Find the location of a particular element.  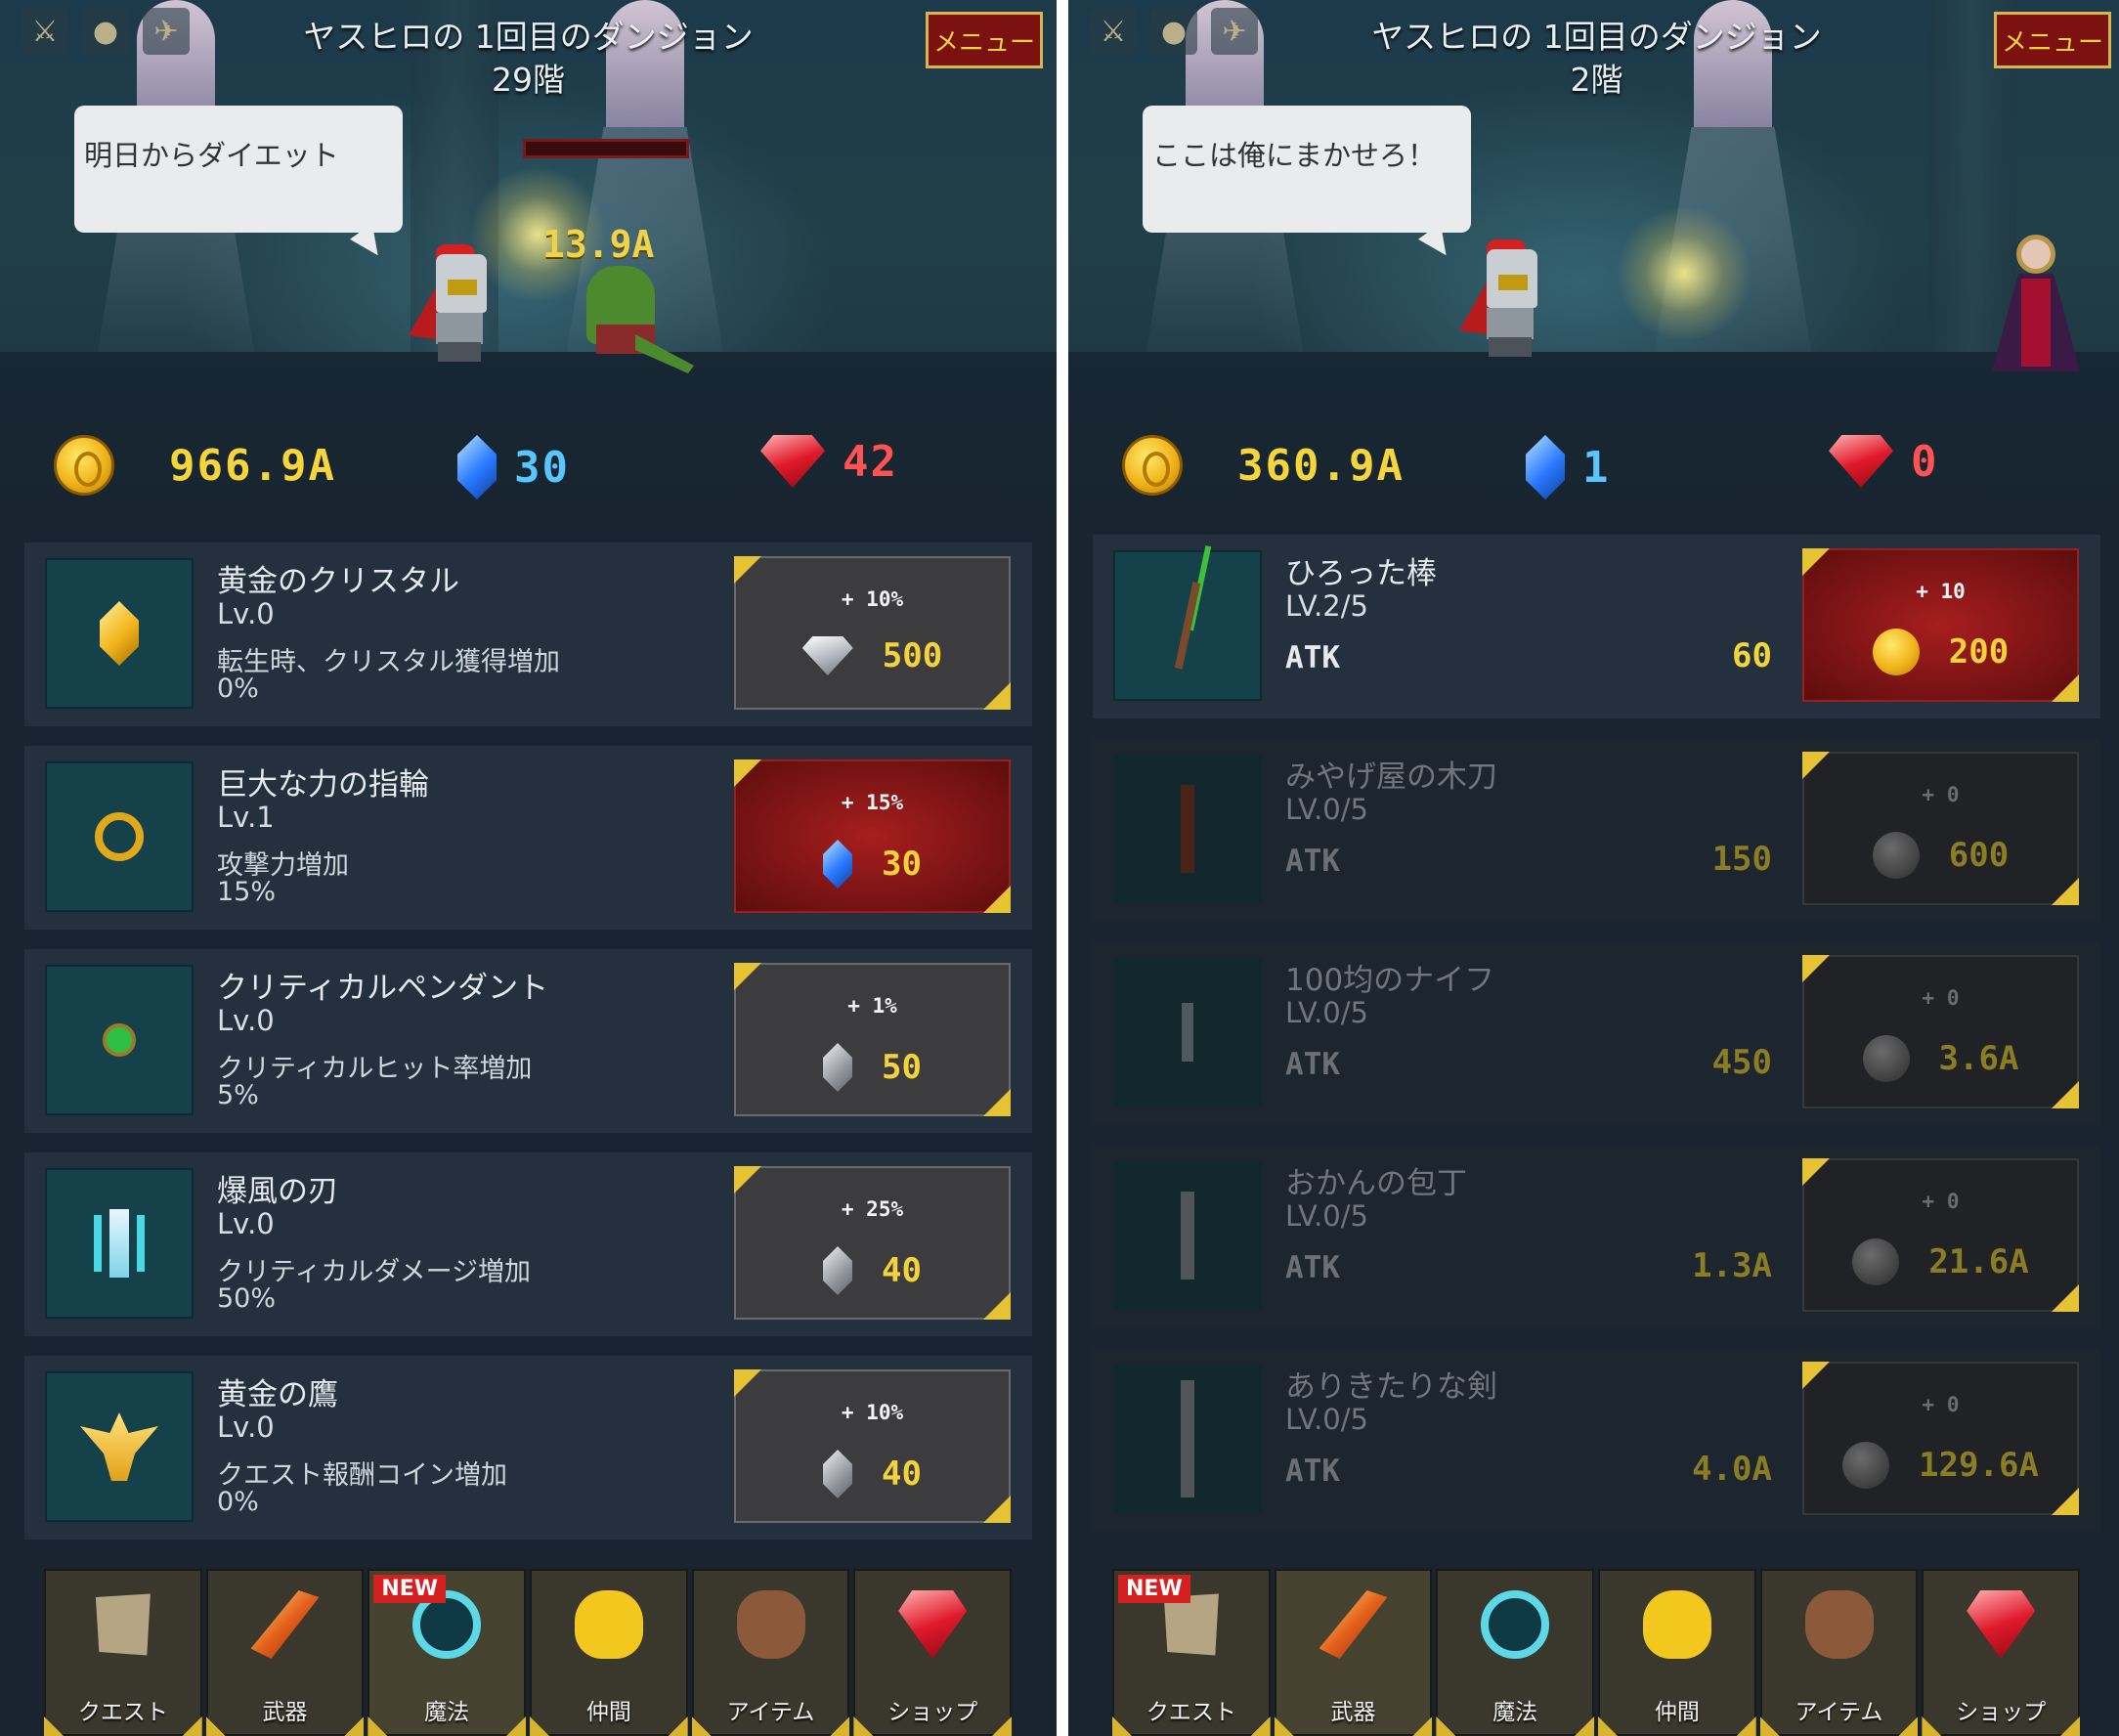

upgrade-button: + 0 3.6A is located at coordinates (1940, 1031).